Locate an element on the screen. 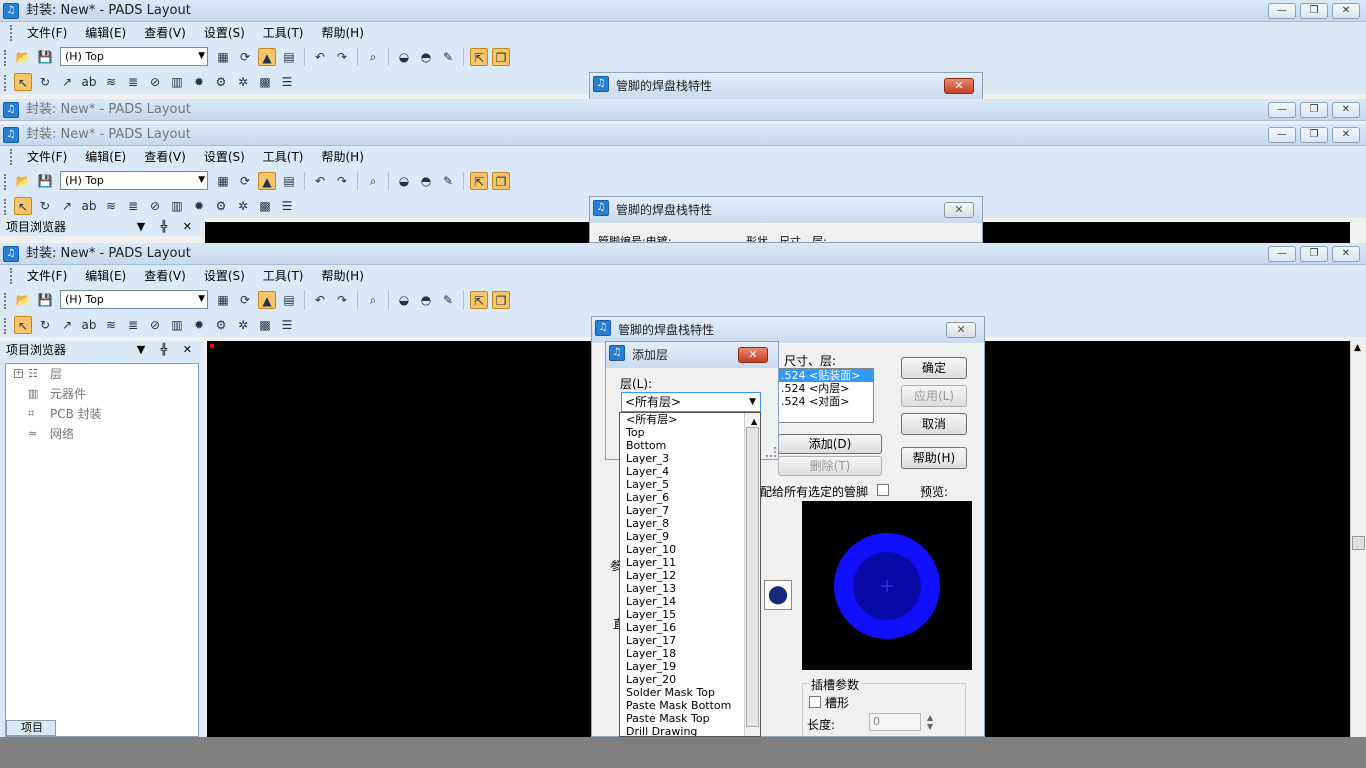 This screenshot has width=1366, height=768. tree-item-layers: + ☷ 层 is located at coordinates (102, 374).